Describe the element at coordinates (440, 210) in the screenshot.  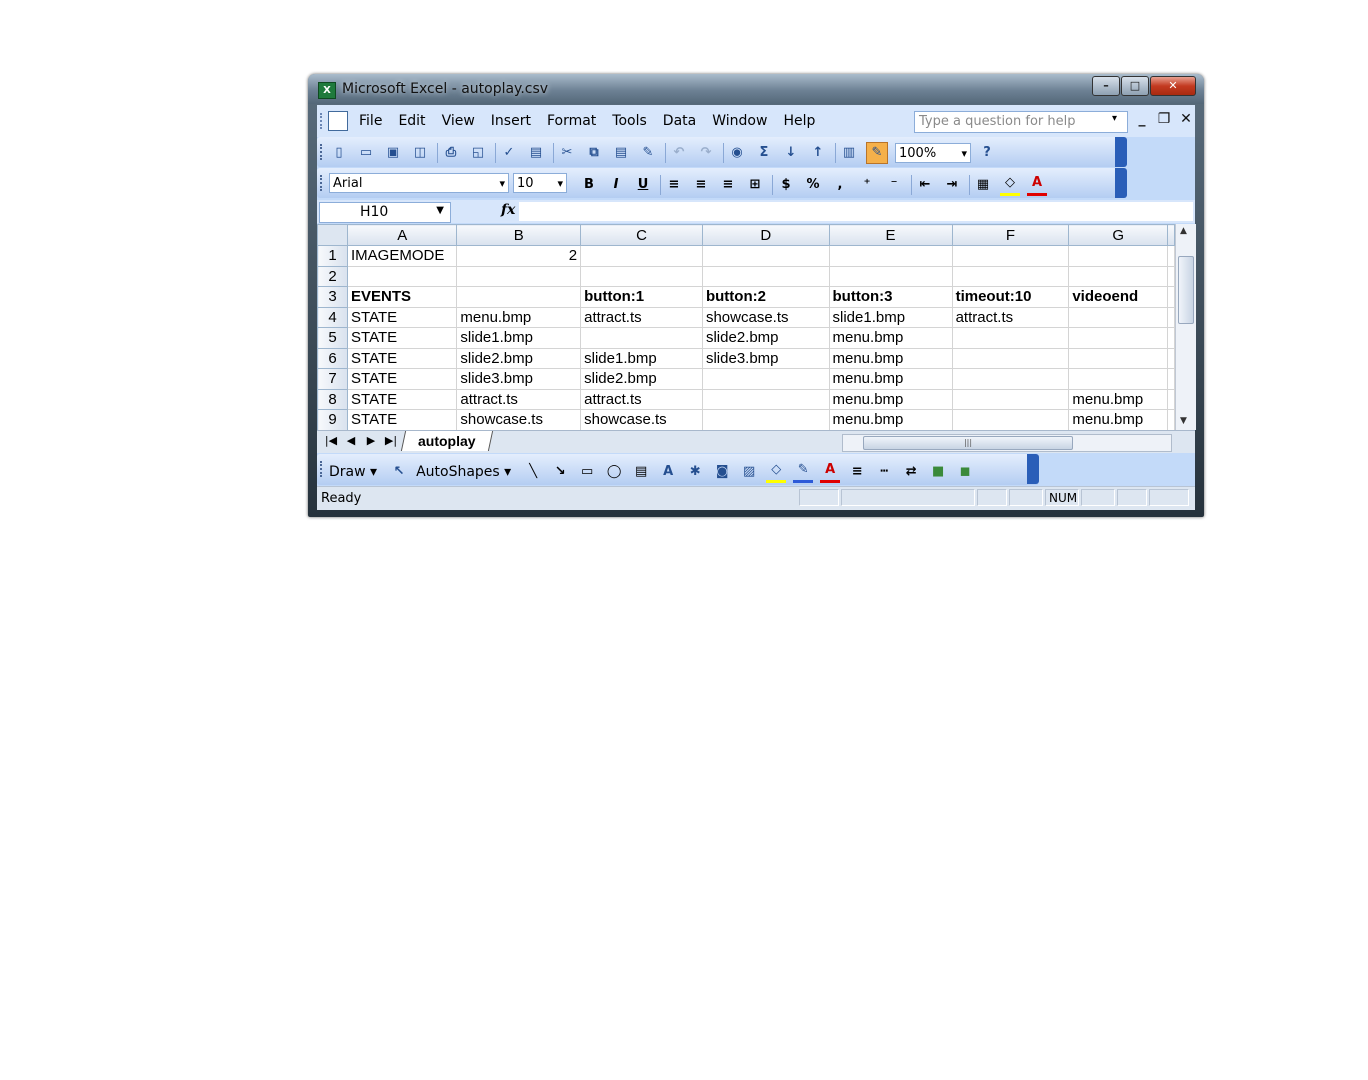
I see `chevron-down-icon: ▼` at that location.